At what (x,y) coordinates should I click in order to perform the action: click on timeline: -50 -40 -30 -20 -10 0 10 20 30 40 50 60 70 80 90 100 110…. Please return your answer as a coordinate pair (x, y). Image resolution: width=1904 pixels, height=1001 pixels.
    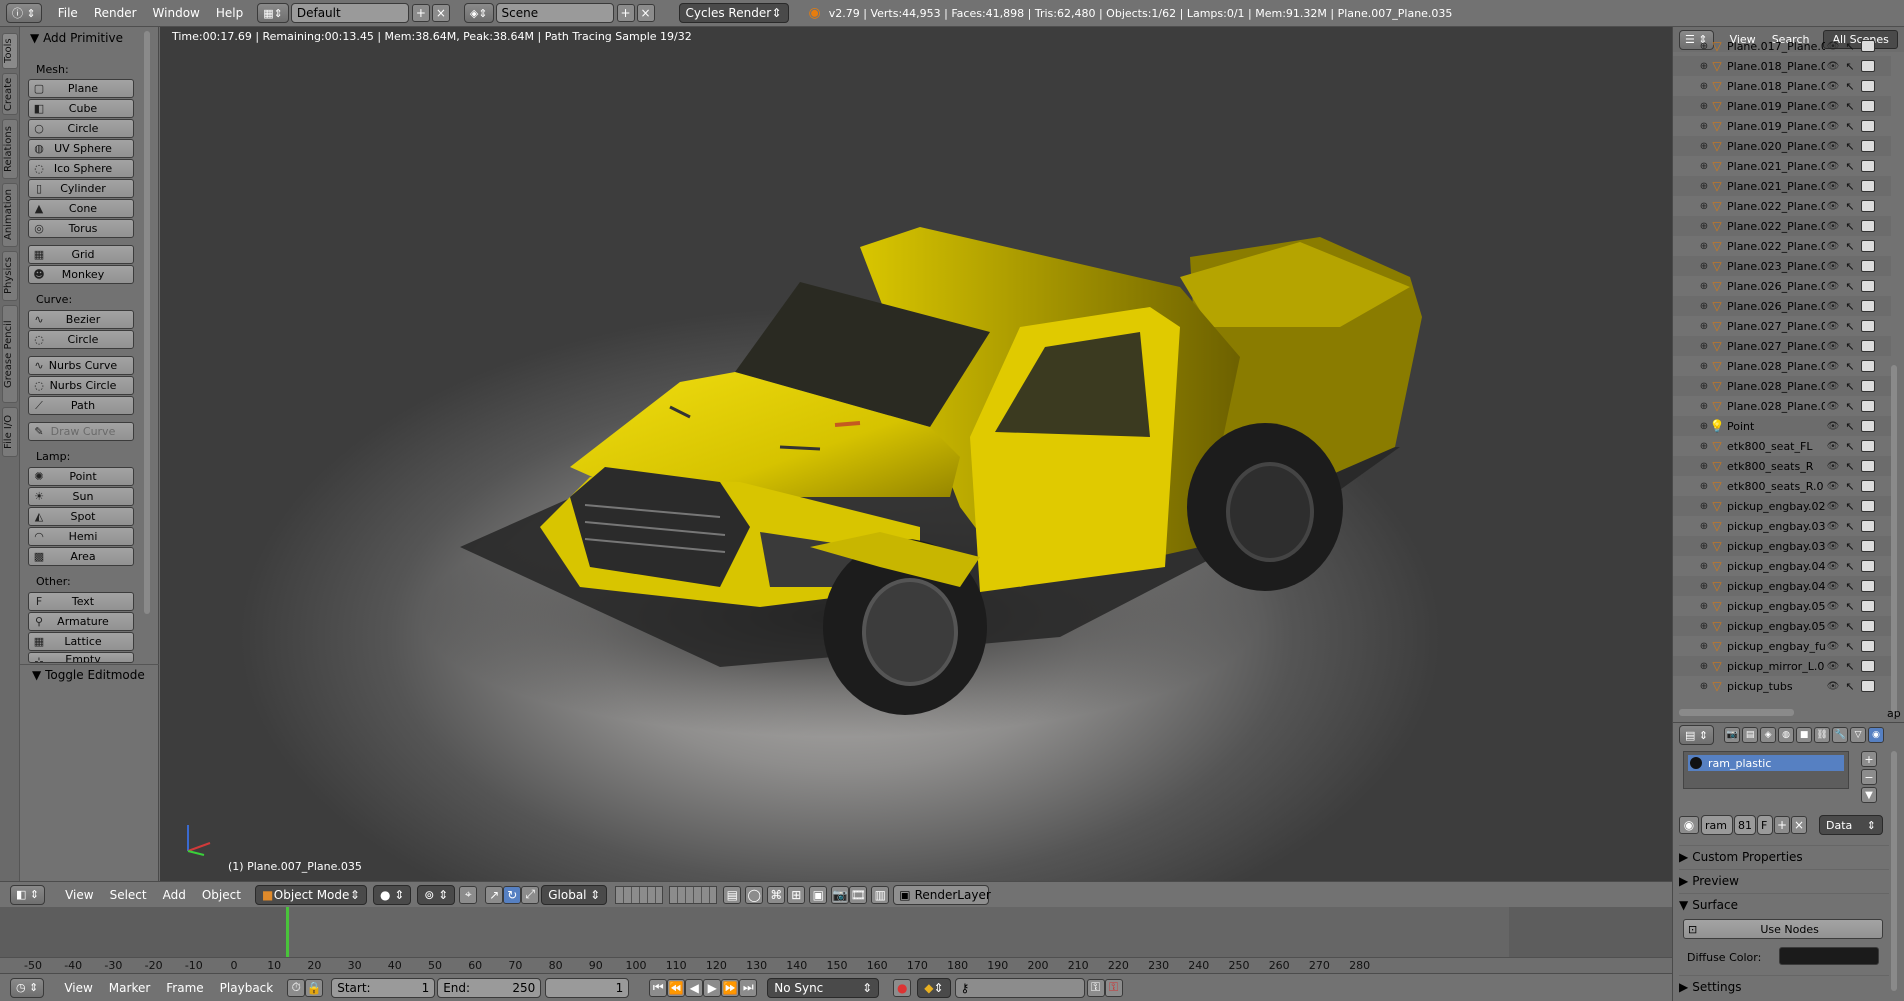
    Looking at the image, I should click on (836, 940).